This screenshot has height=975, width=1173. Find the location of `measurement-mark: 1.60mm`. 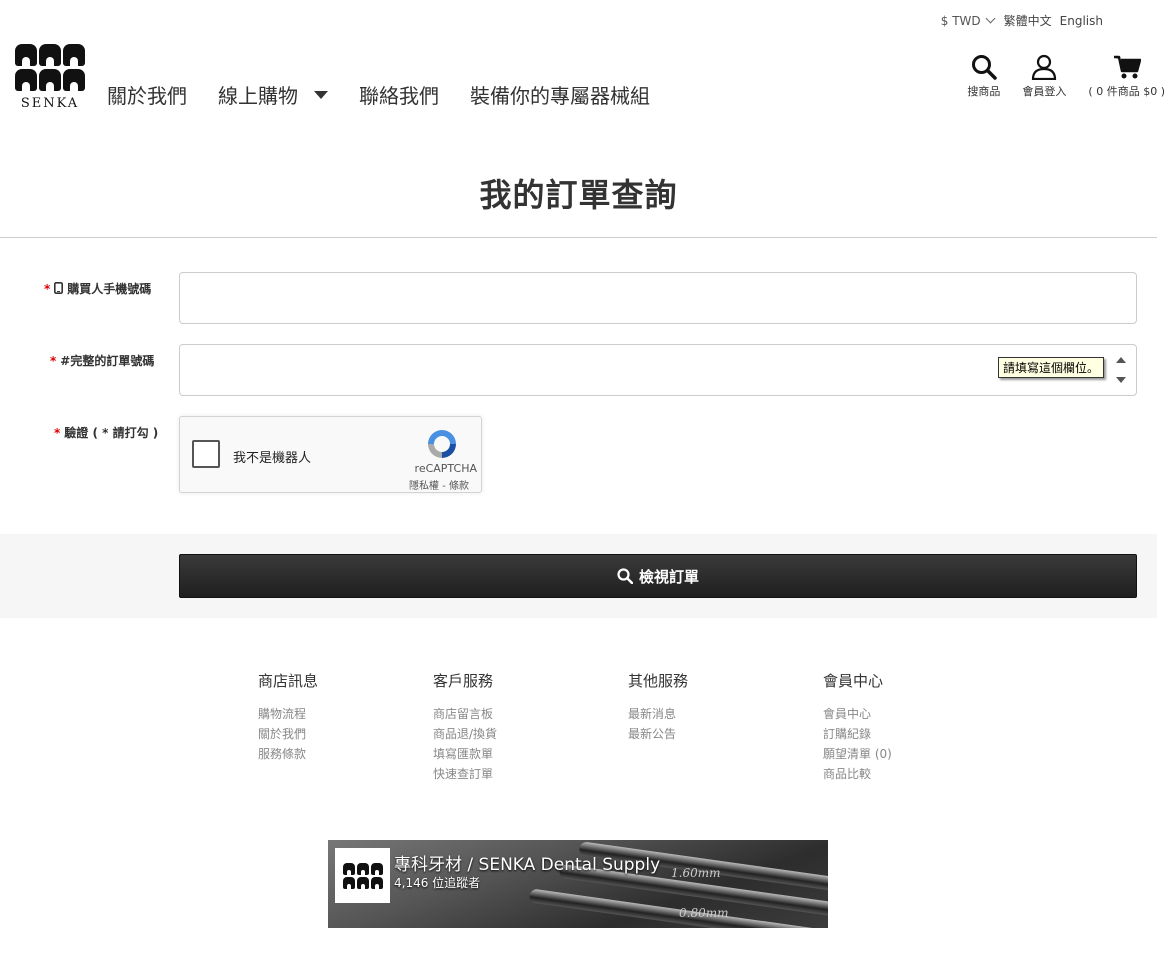

measurement-mark: 1.60mm is located at coordinates (696, 873).